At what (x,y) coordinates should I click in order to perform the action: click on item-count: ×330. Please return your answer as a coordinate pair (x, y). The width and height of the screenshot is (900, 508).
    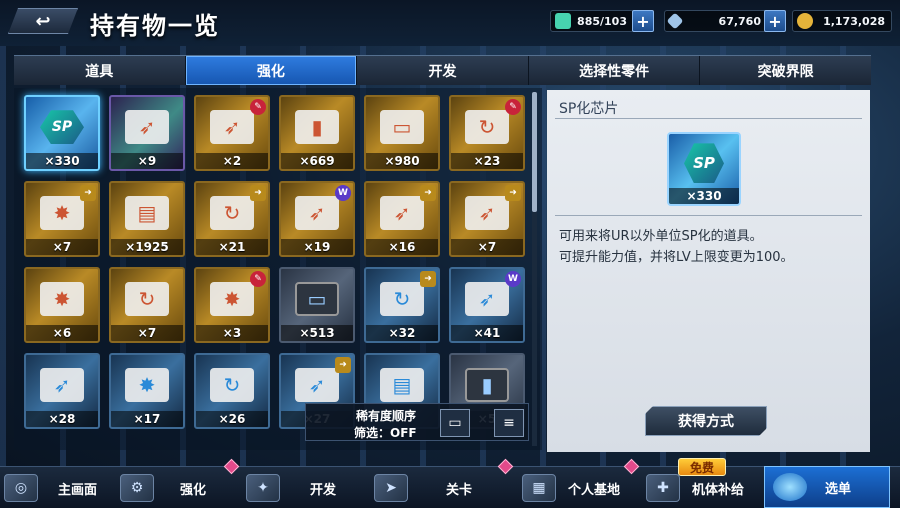
    Looking at the image, I should click on (62, 161).